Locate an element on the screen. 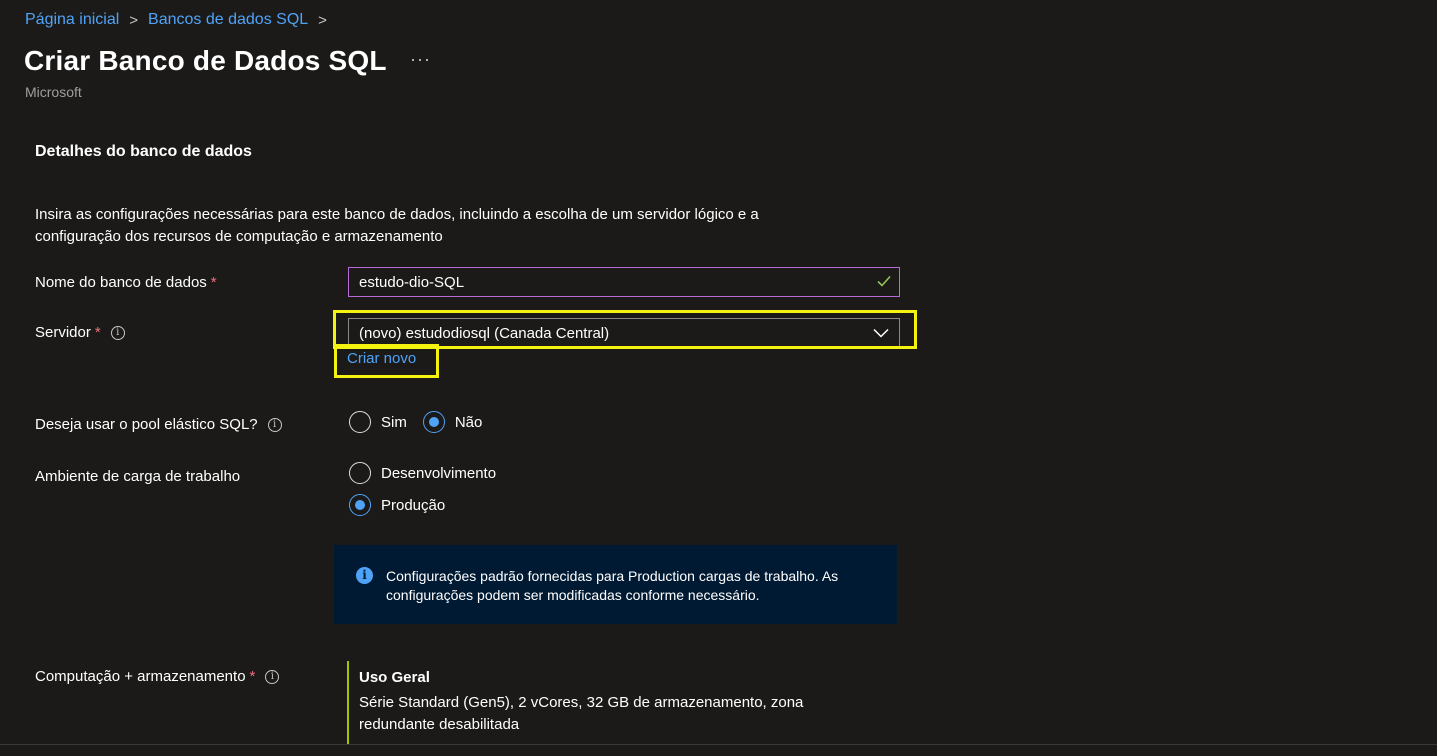 The image size is (1437, 756). radio-label: Produção is located at coordinates (413, 505).